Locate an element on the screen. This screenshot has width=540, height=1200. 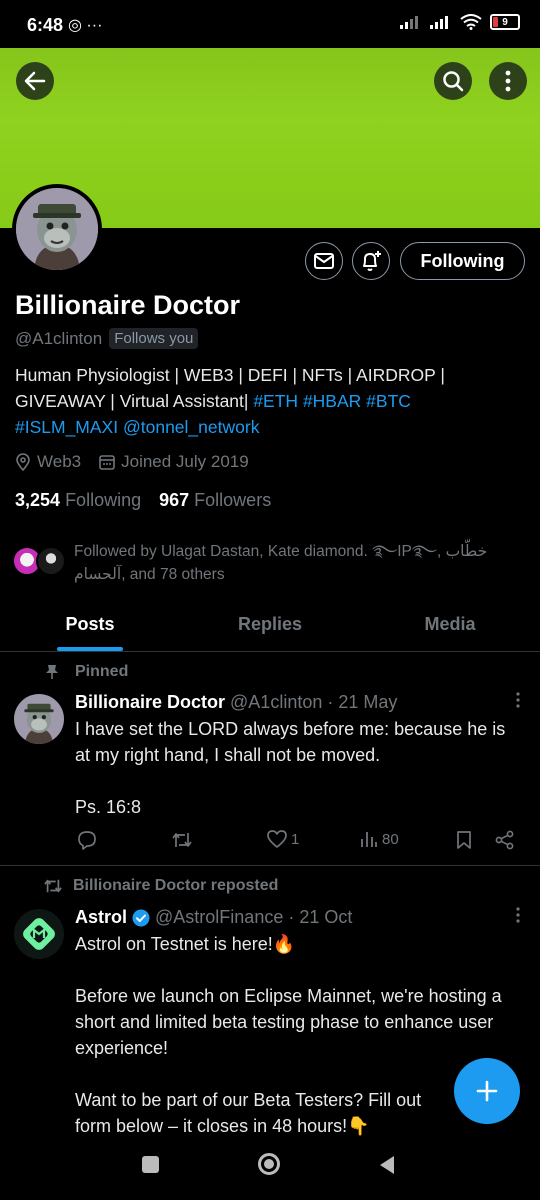
following-button: Following is located at coordinates (462, 261).